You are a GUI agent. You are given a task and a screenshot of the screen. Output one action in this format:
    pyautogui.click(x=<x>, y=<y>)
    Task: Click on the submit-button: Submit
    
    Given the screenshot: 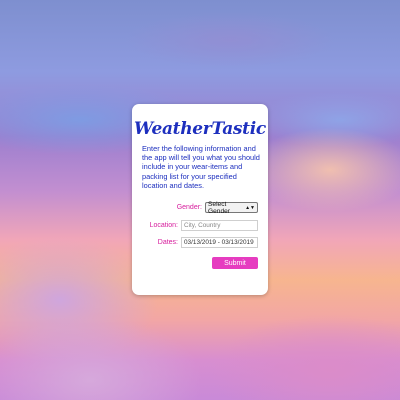 What is the action you would take?
    pyautogui.click(x=235, y=263)
    